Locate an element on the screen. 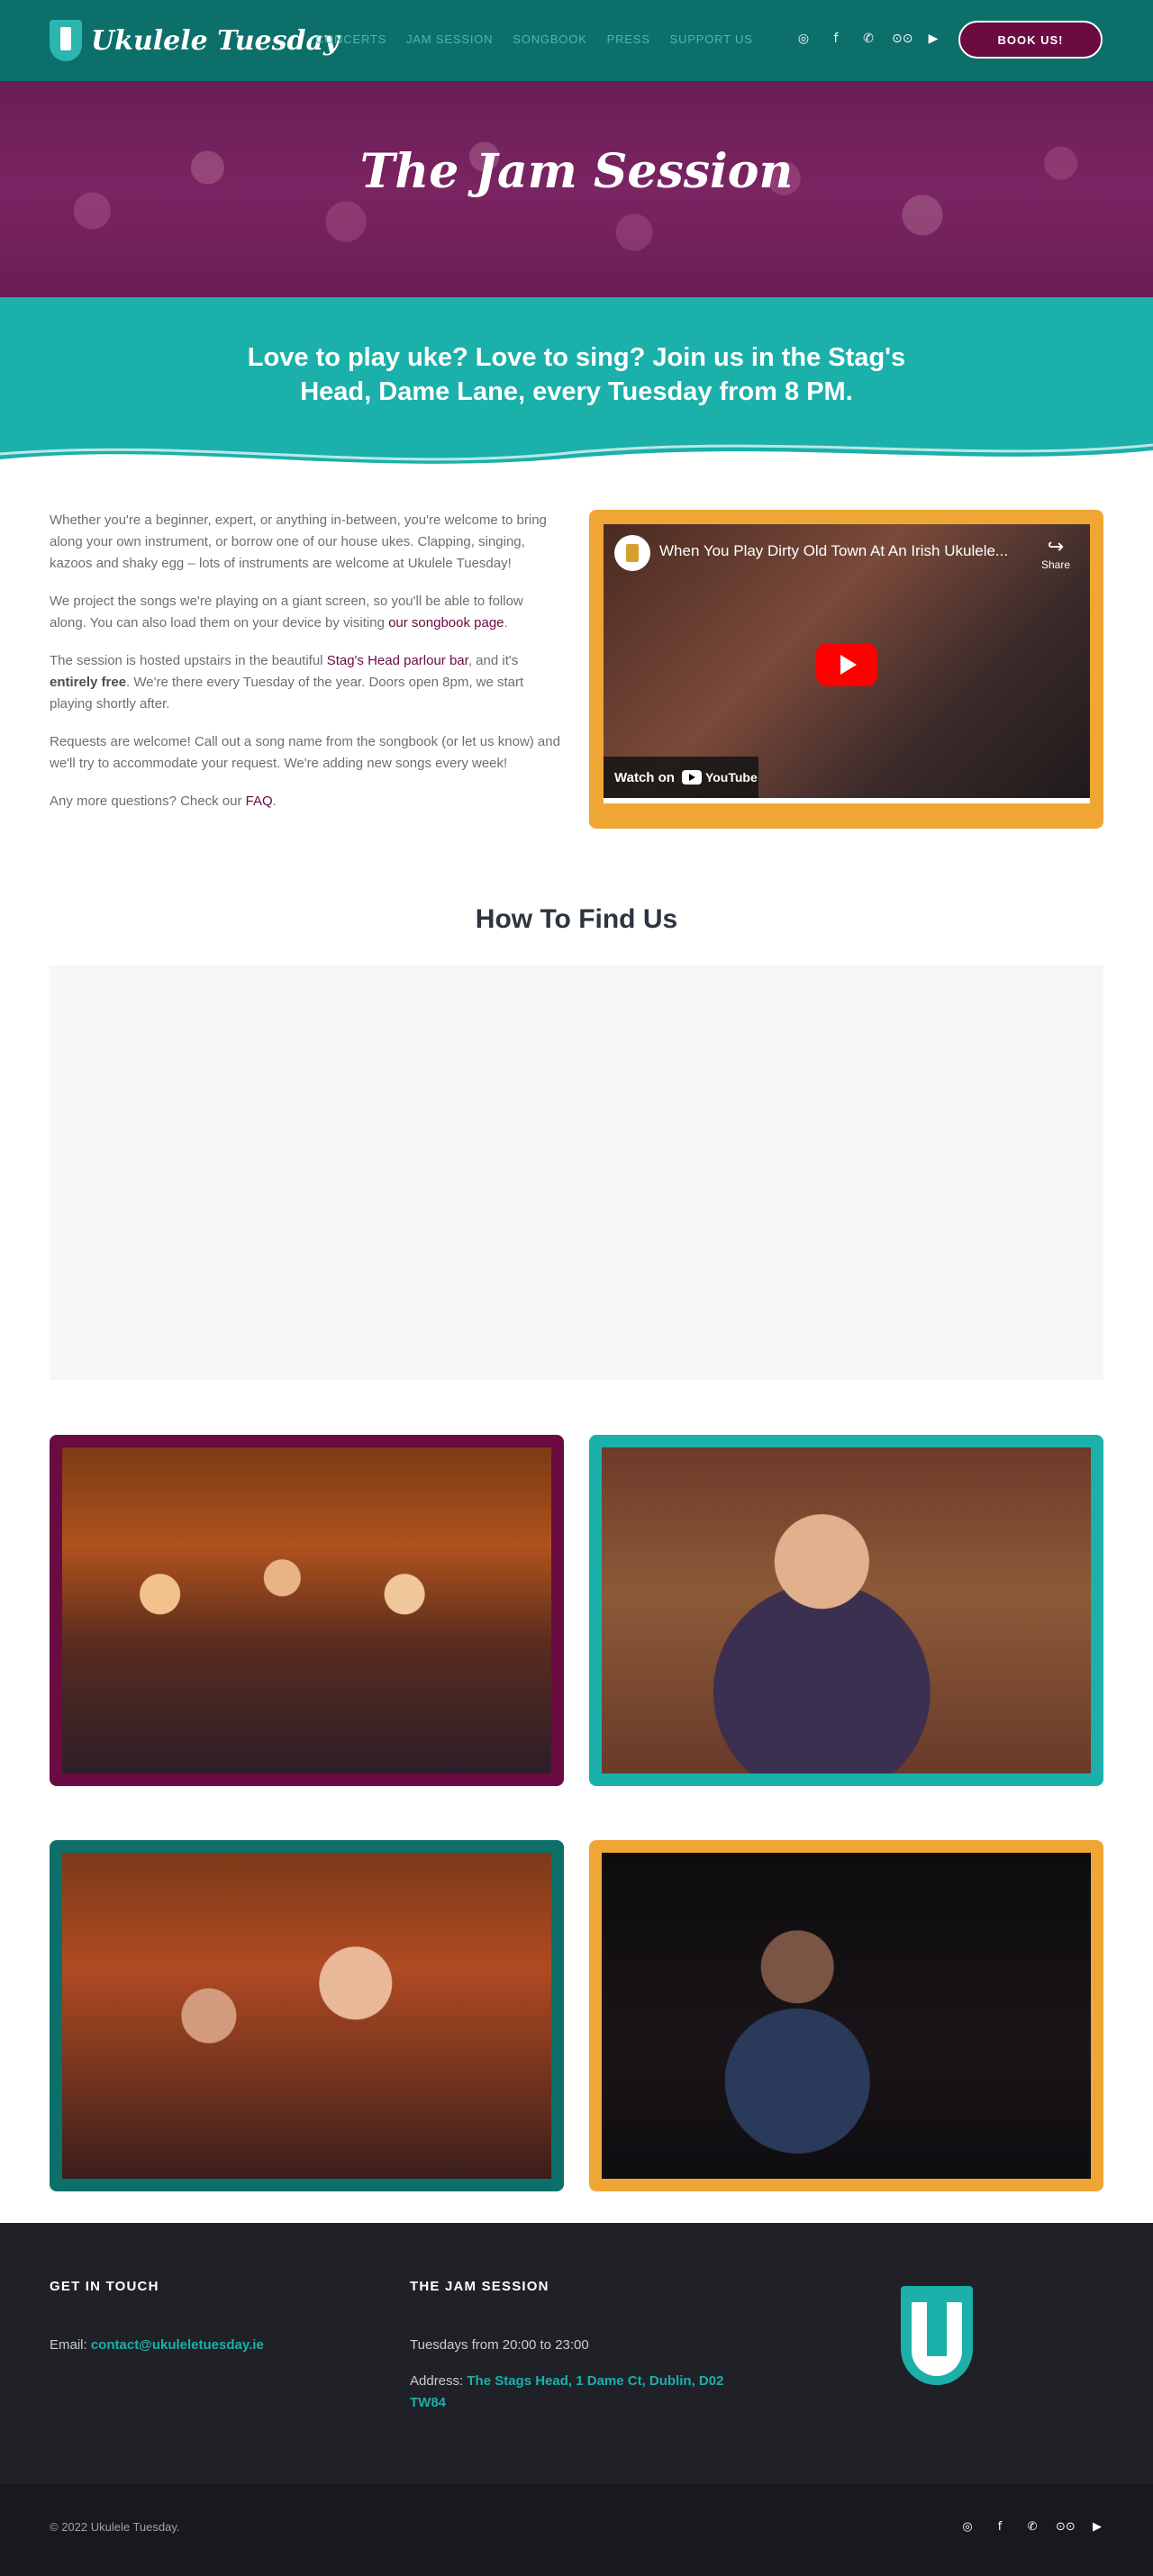 This screenshot has height=2576, width=1153. hero-banner: The Jam Session is located at coordinates (576, 189).